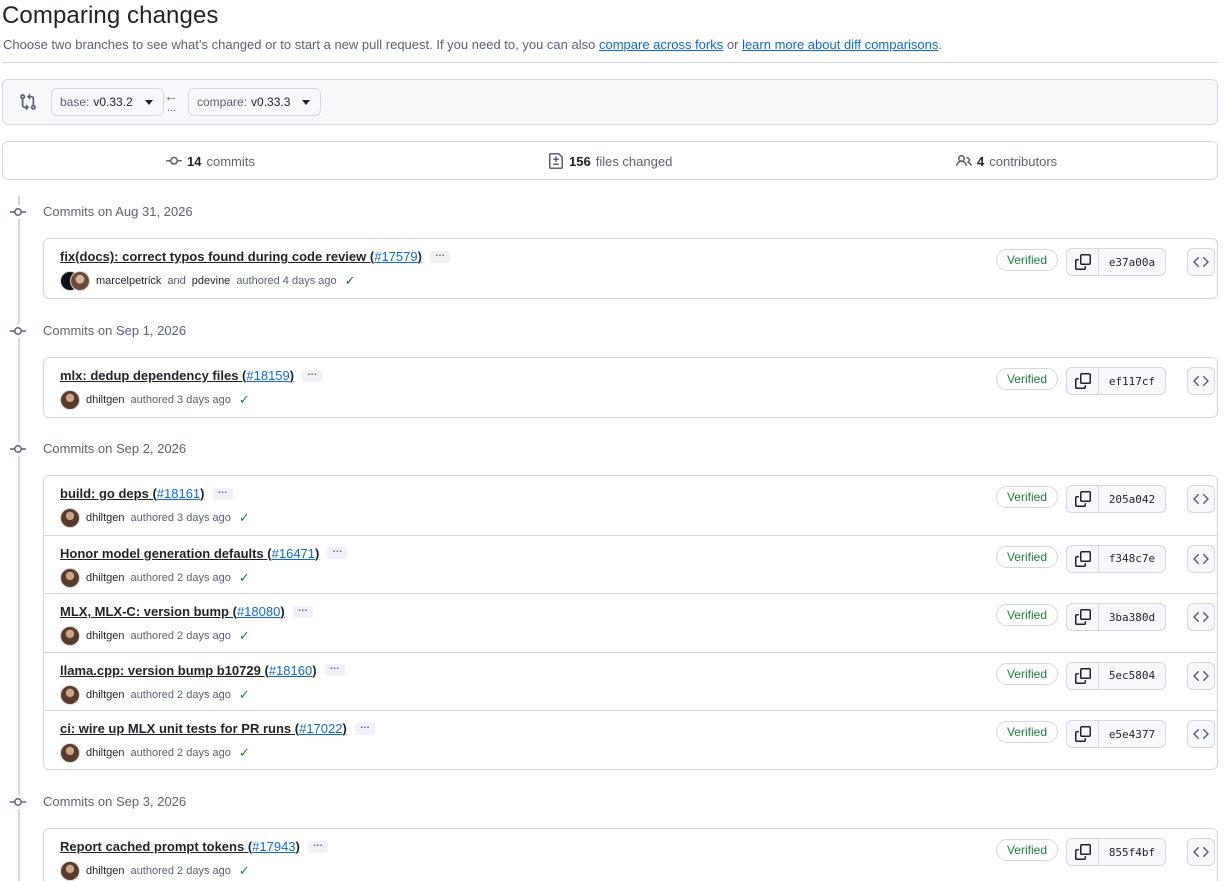 This screenshot has width=1226, height=881. I want to click on commit-message-link: build: go deps, so click(104, 493).